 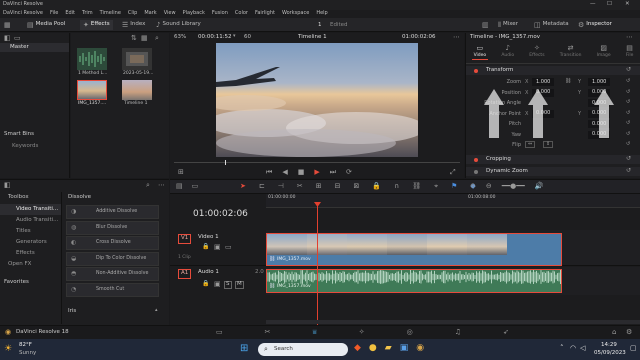 What do you see at coordinates (34, 47) in the screenshot?
I see `bin-master: Master` at bounding box center [34, 47].